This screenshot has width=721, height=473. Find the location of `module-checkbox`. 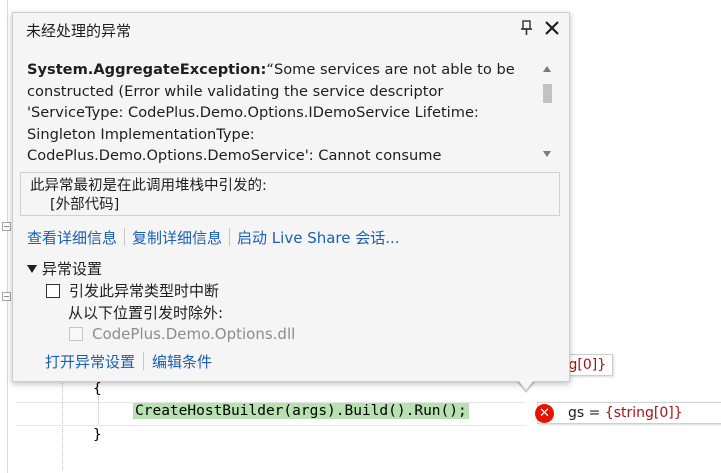

module-checkbox is located at coordinates (76, 334).